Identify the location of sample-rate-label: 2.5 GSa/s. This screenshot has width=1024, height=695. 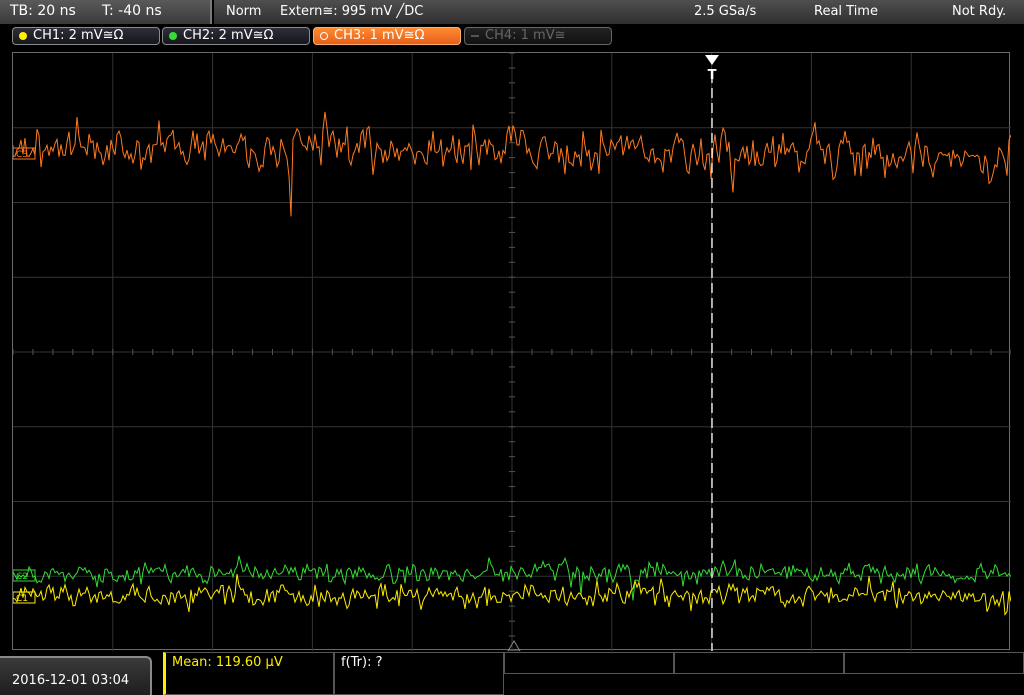
(725, 11).